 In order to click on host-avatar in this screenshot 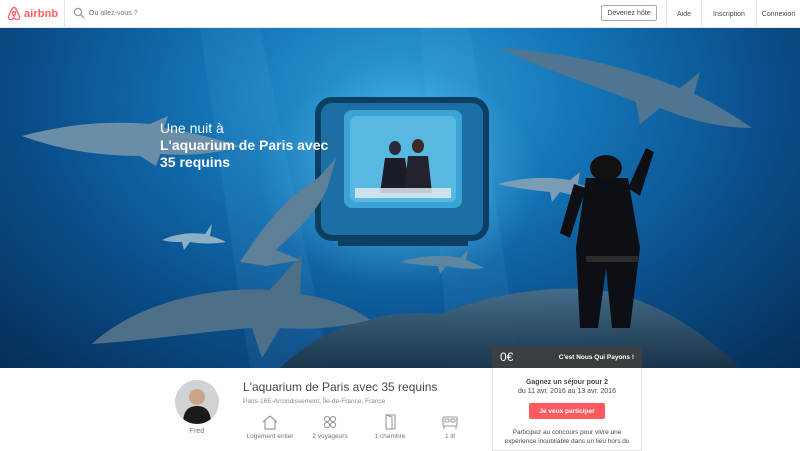, I will do `click(197, 402)`.